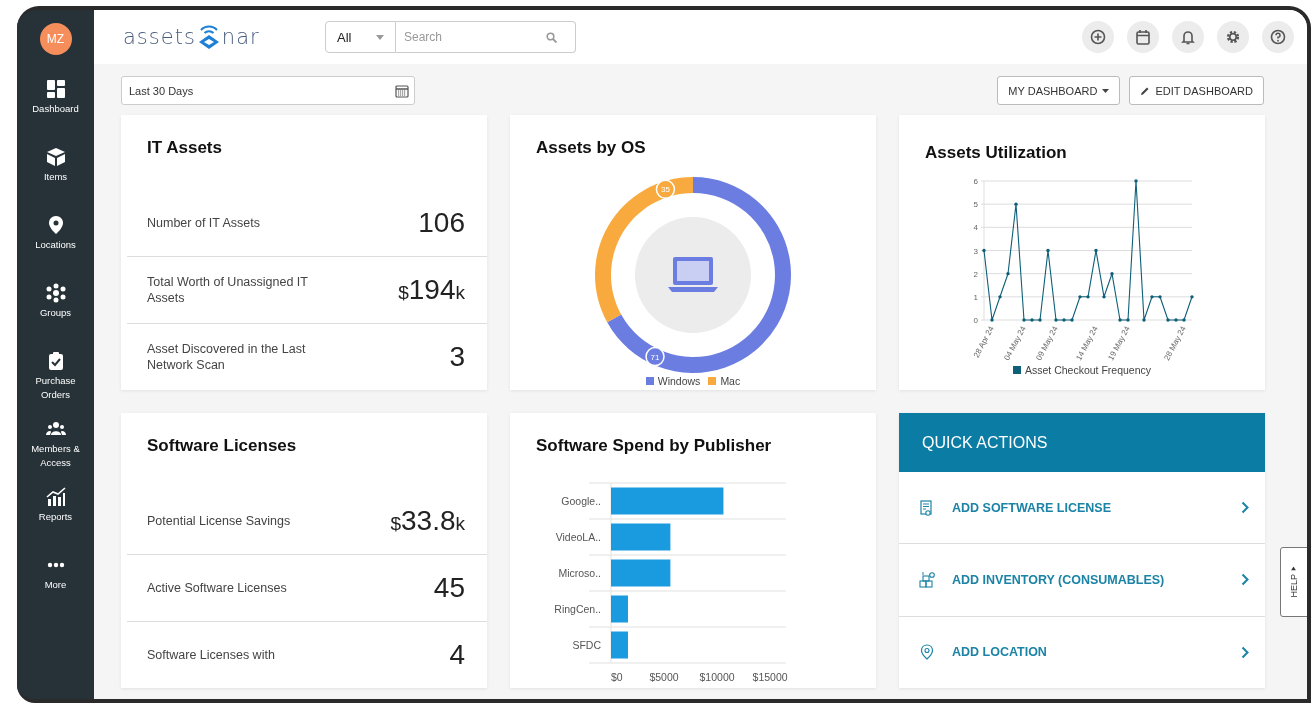 Image resolution: width=1314 pixels, height=707 pixels. I want to click on logo-text: nar, so click(240, 37).